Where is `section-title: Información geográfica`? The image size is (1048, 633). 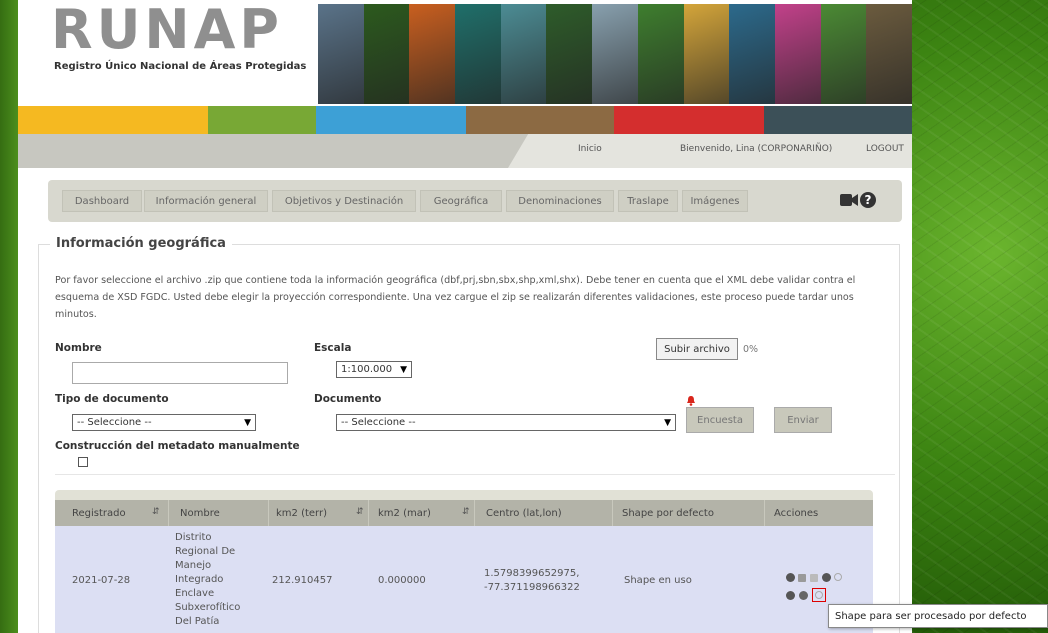
section-title: Información geográfica is located at coordinates (141, 243).